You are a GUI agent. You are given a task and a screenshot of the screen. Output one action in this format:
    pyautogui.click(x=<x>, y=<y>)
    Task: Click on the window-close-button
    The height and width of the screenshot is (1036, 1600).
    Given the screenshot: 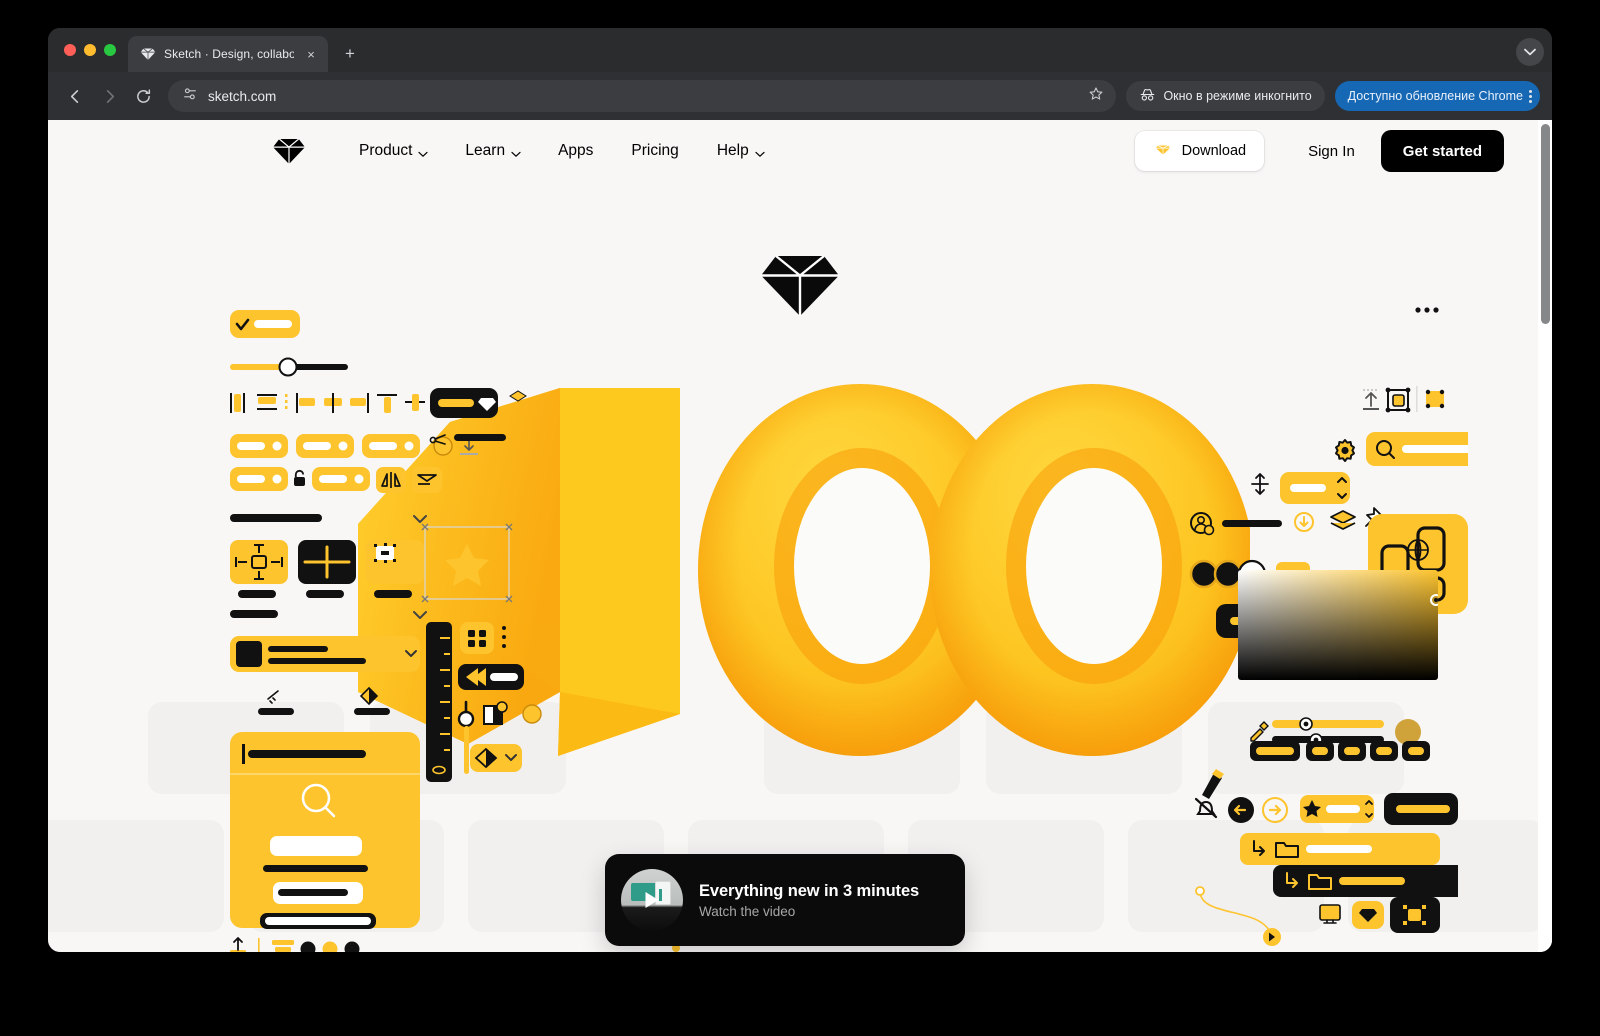 What is the action you would take?
    pyautogui.click(x=70, y=50)
    